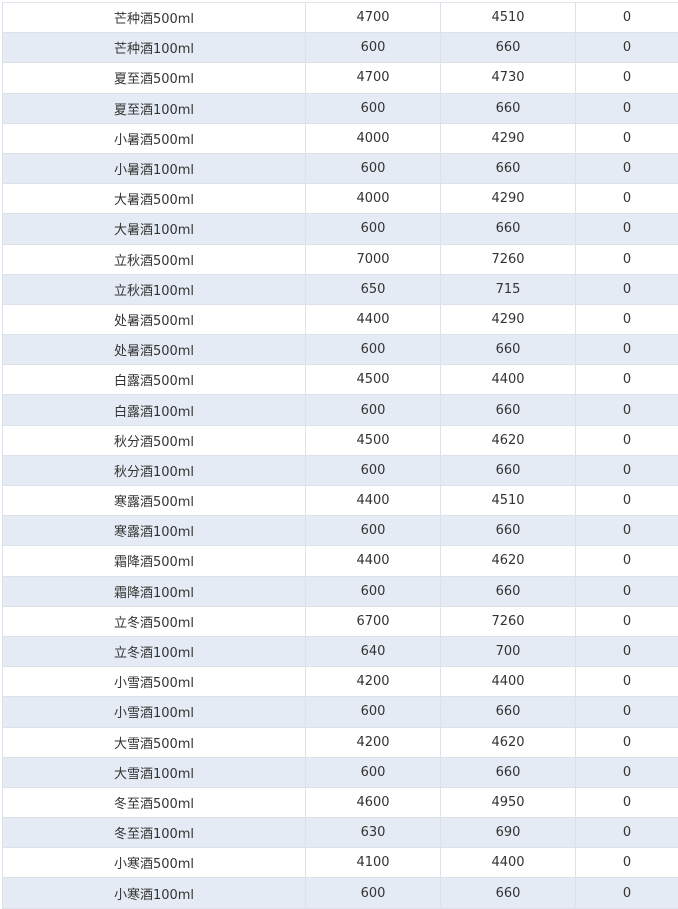 Image resolution: width=678 pixels, height=909 pixels. What do you see at coordinates (154, 651) in the screenshot?
I see `product-name-cell: 立冬酒100ml` at bounding box center [154, 651].